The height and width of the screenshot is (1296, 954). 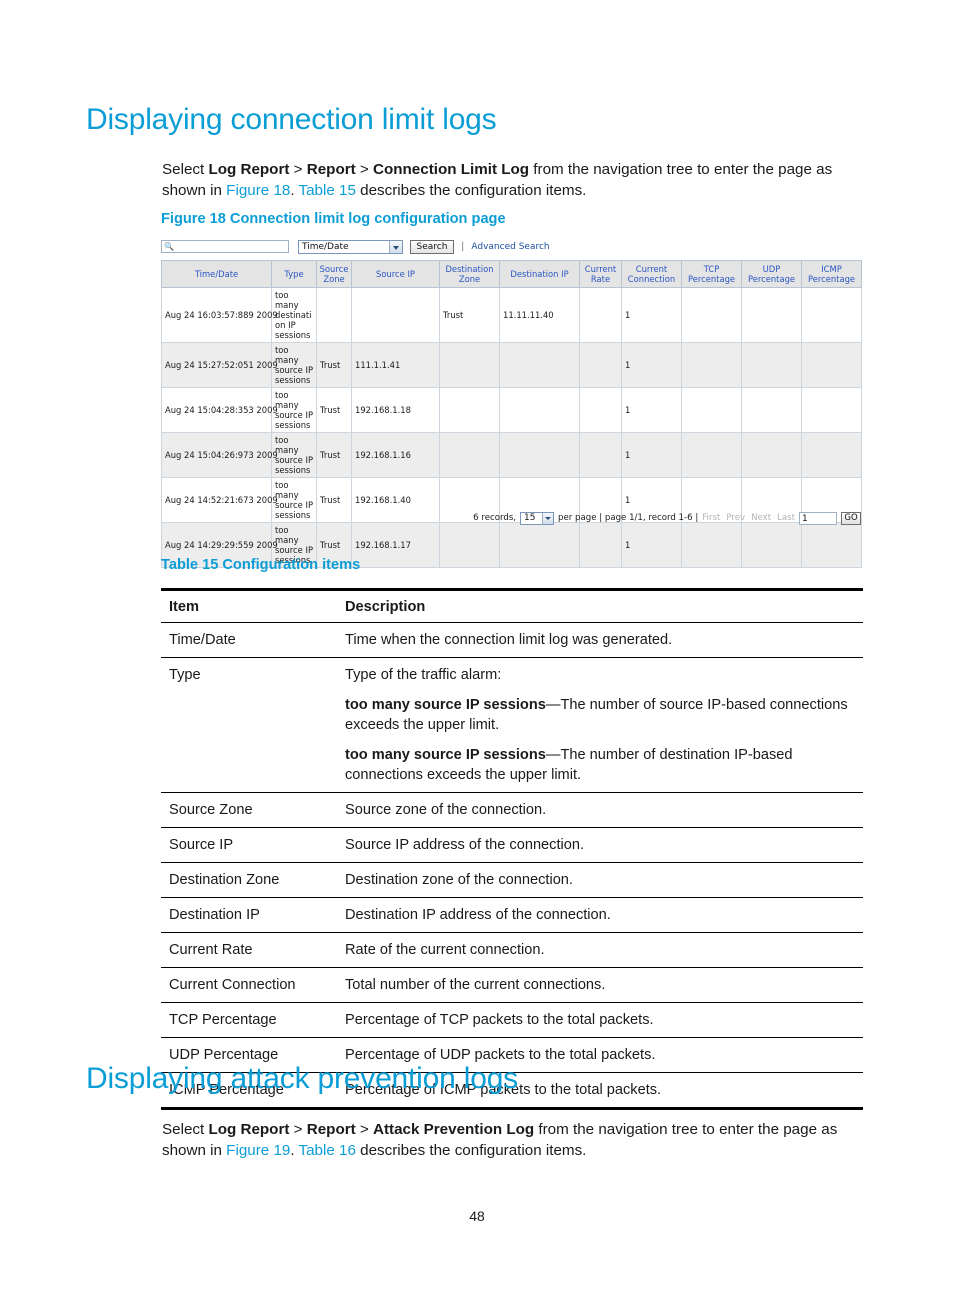 I want to click on column-header-source-zone: Source Zone, so click(x=334, y=274).